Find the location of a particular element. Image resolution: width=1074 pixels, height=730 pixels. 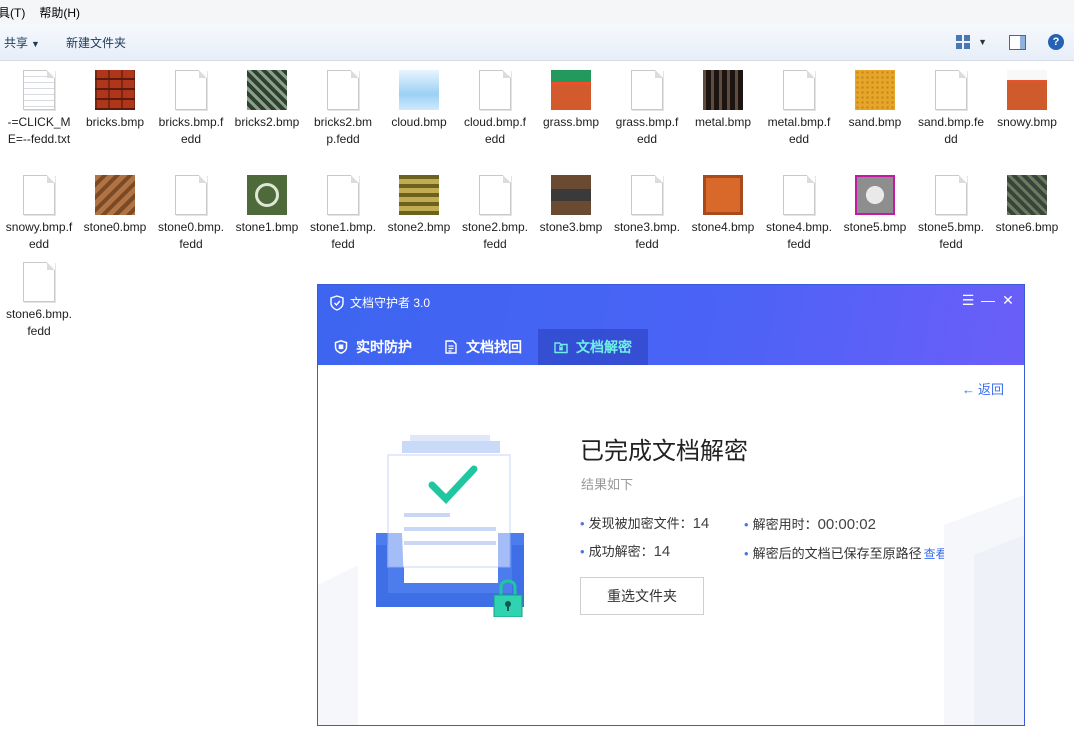

file-item: stone4.bmp.fedd is located at coordinates (799, 214).